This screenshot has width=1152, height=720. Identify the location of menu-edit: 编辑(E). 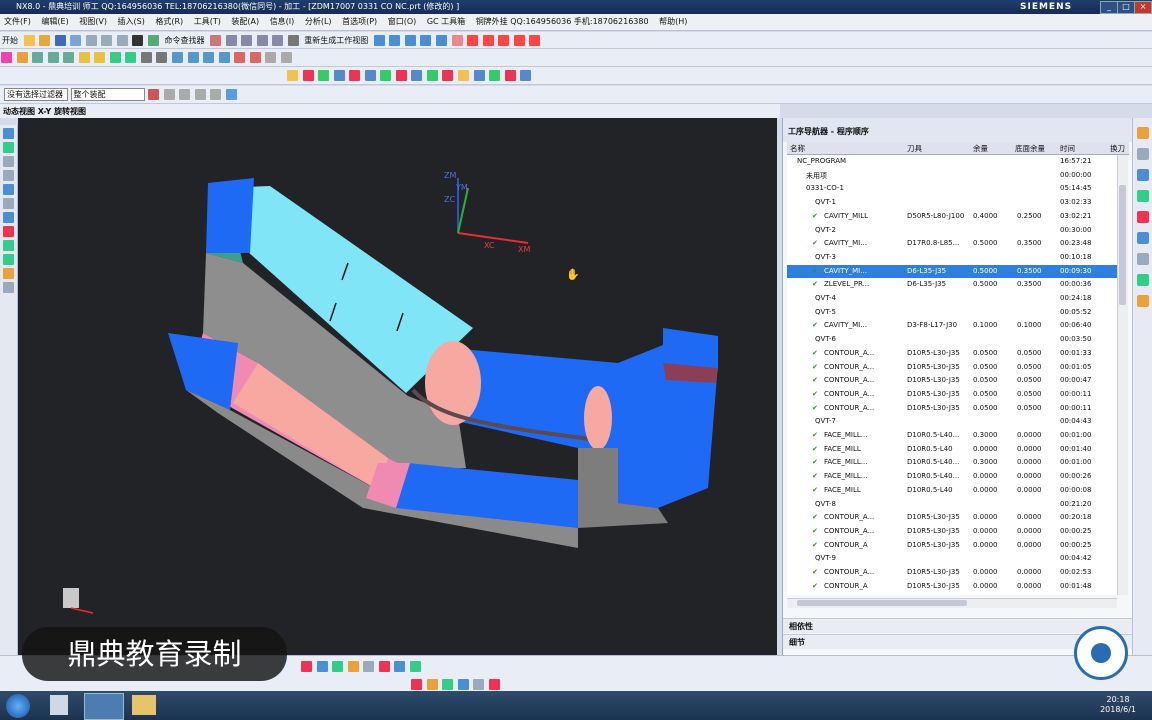
(54, 21).